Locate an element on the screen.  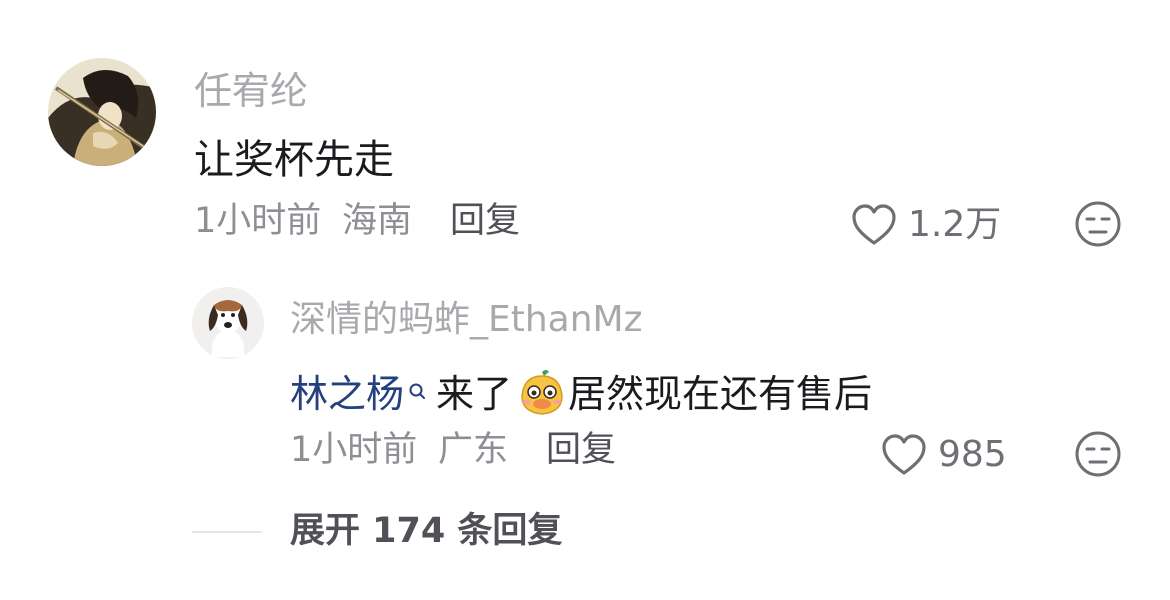
reply-text-before-emoji: 来了 is located at coordinates (474, 394).